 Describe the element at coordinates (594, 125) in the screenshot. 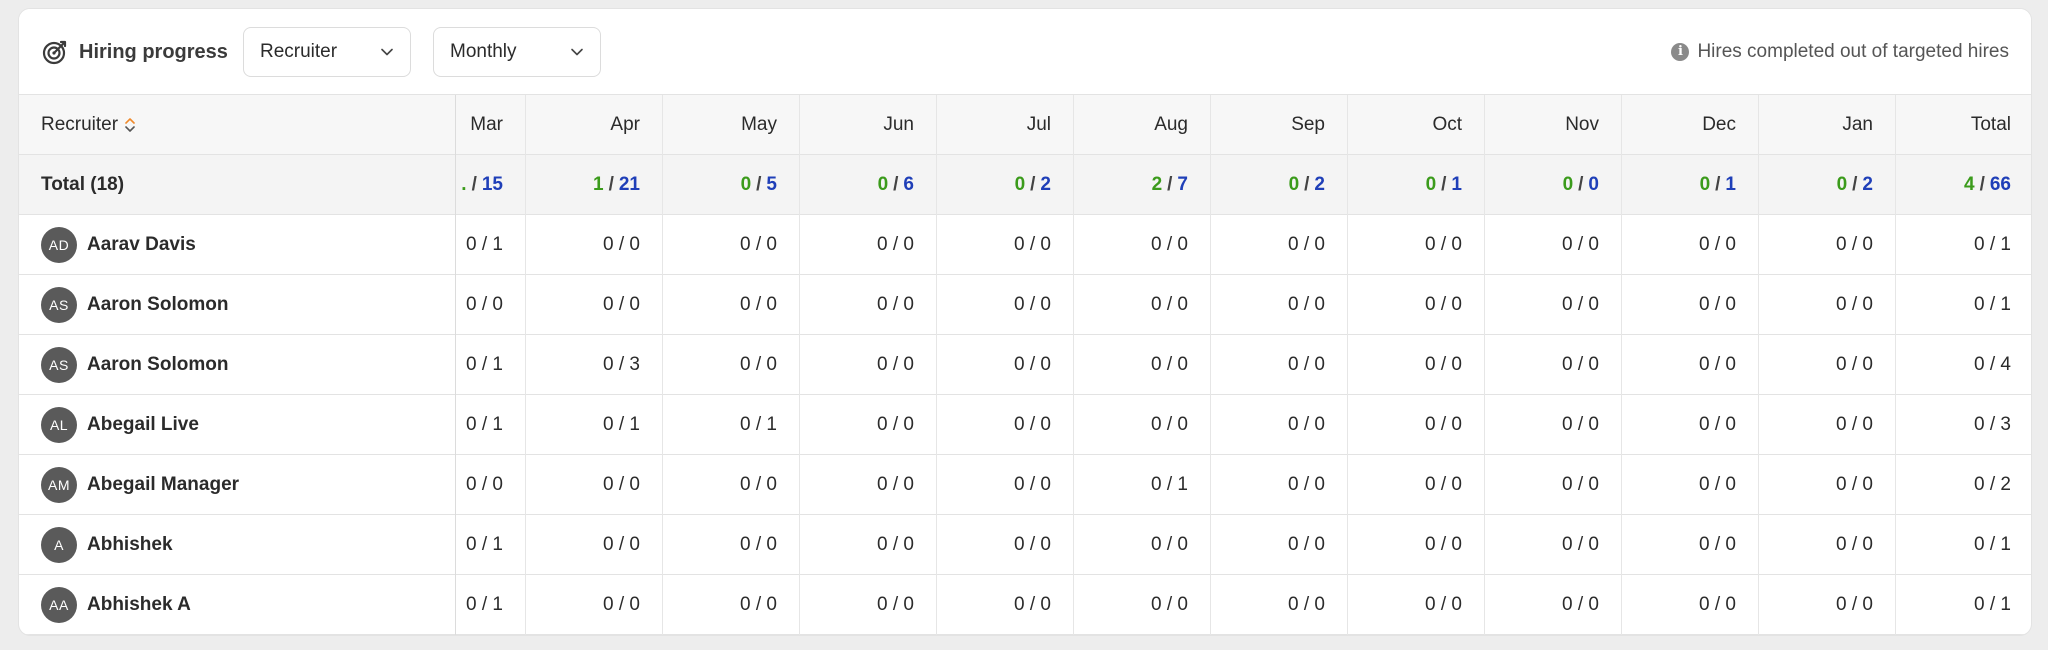

I see `column-header-apr: Apr` at that location.